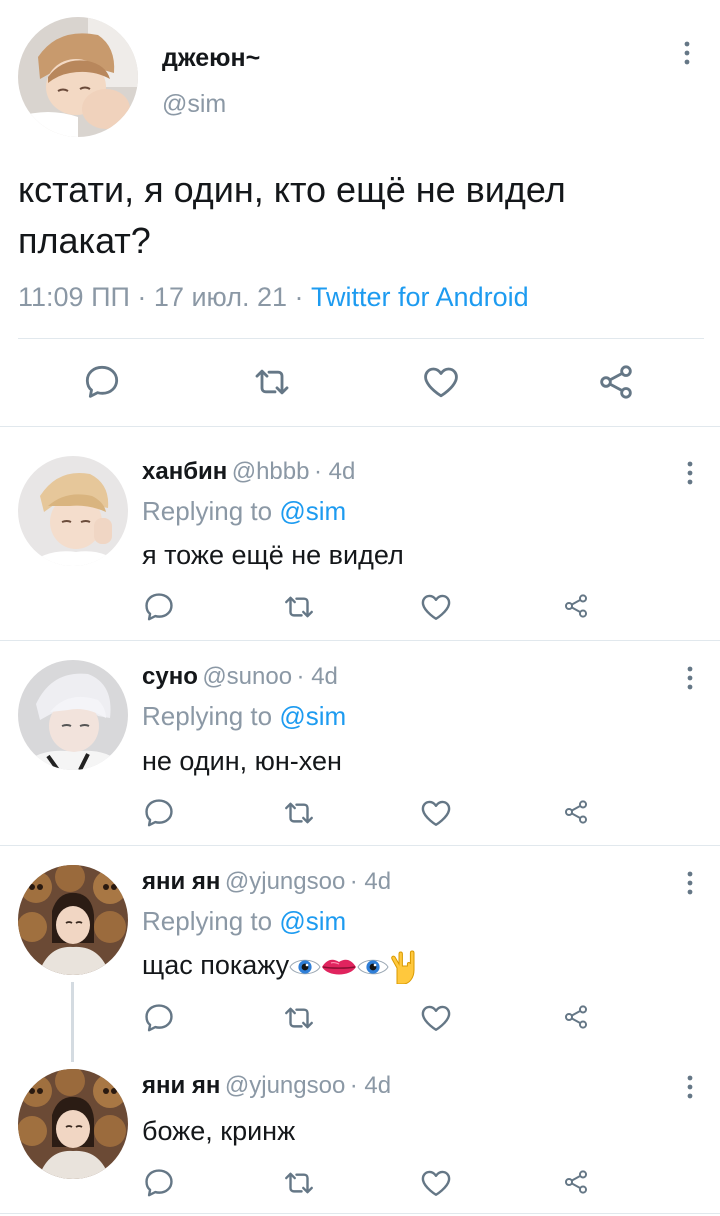 This screenshot has height=1216, width=720. What do you see at coordinates (72, 1022) in the screenshot?
I see `thread-line` at bounding box center [72, 1022].